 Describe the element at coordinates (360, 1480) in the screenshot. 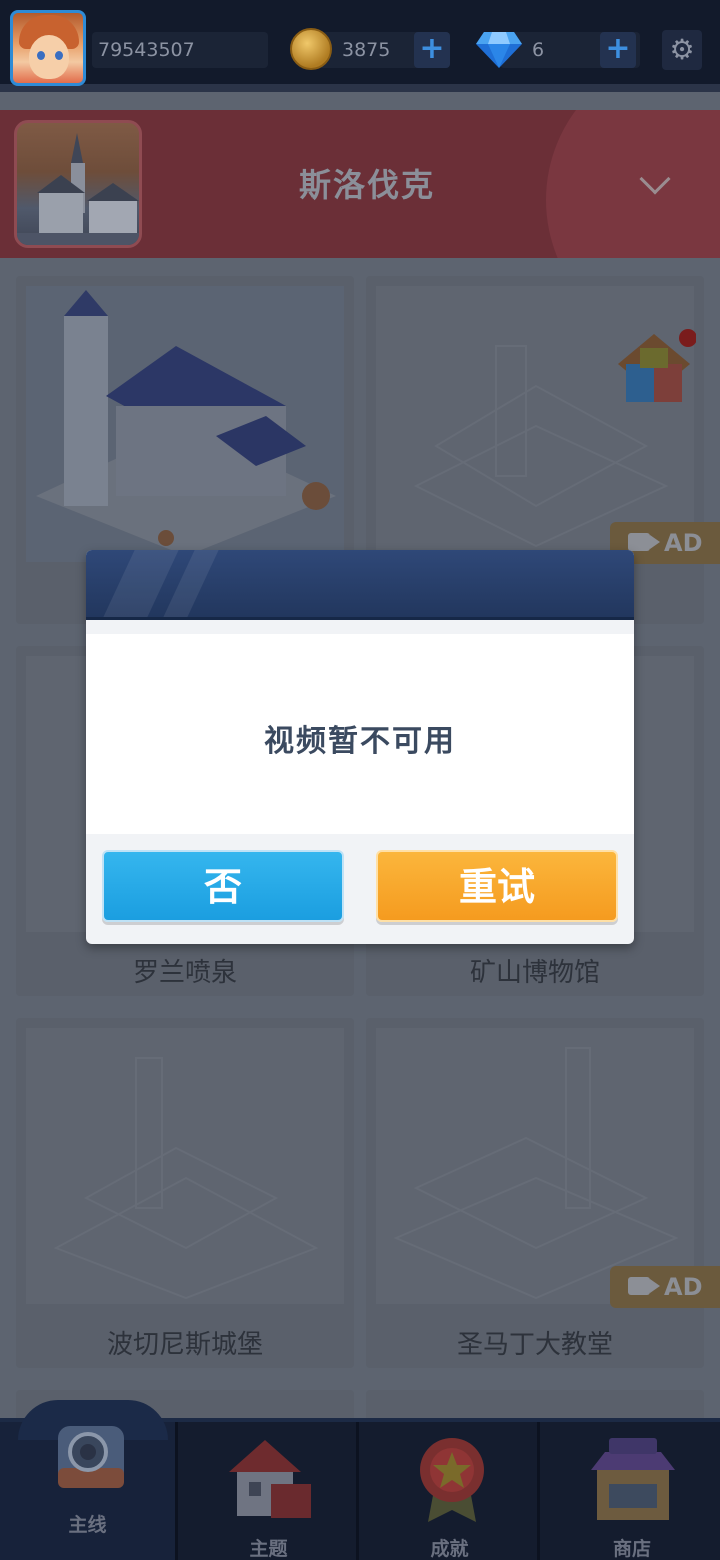

I see `bottom-navigation: 主线 主题 成就 商店` at that location.